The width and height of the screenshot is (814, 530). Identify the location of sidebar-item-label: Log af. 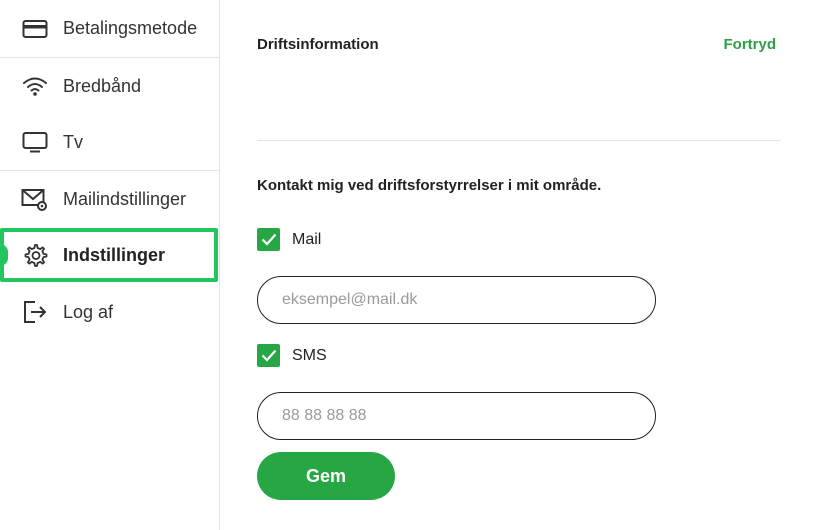
(88, 311).